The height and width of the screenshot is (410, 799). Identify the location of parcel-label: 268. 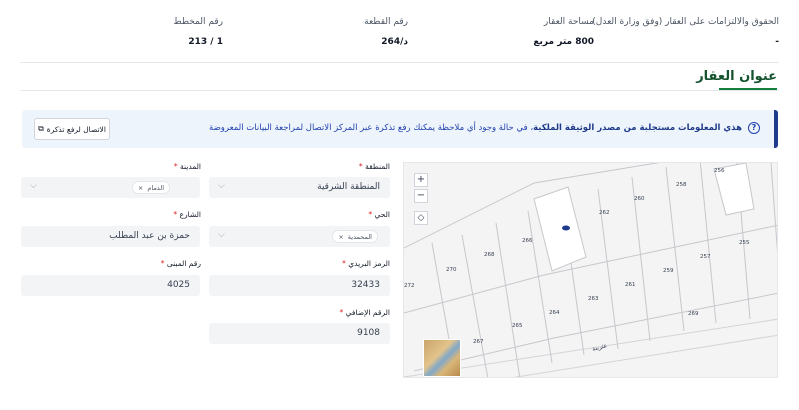
(489, 255).